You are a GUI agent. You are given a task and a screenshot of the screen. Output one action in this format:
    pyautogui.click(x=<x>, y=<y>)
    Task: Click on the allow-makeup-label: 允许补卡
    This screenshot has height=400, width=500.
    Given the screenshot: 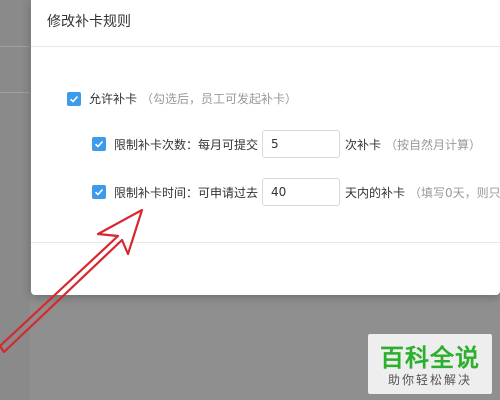 What is the action you would take?
    pyautogui.click(x=113, y=99)
    